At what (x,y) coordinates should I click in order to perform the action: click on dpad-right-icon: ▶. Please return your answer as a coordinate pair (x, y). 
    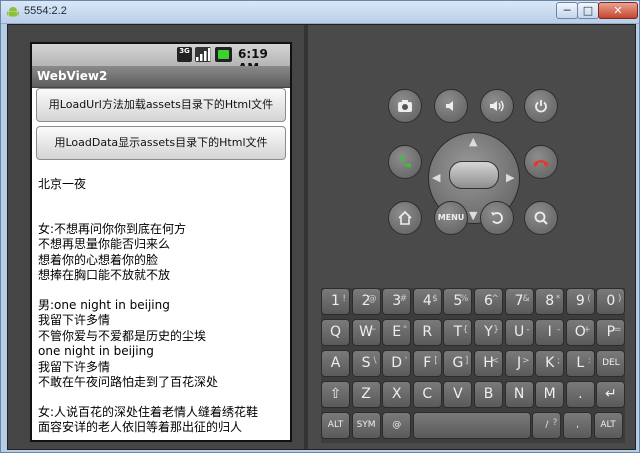
    Looking at the image, I should click on (510, 177).